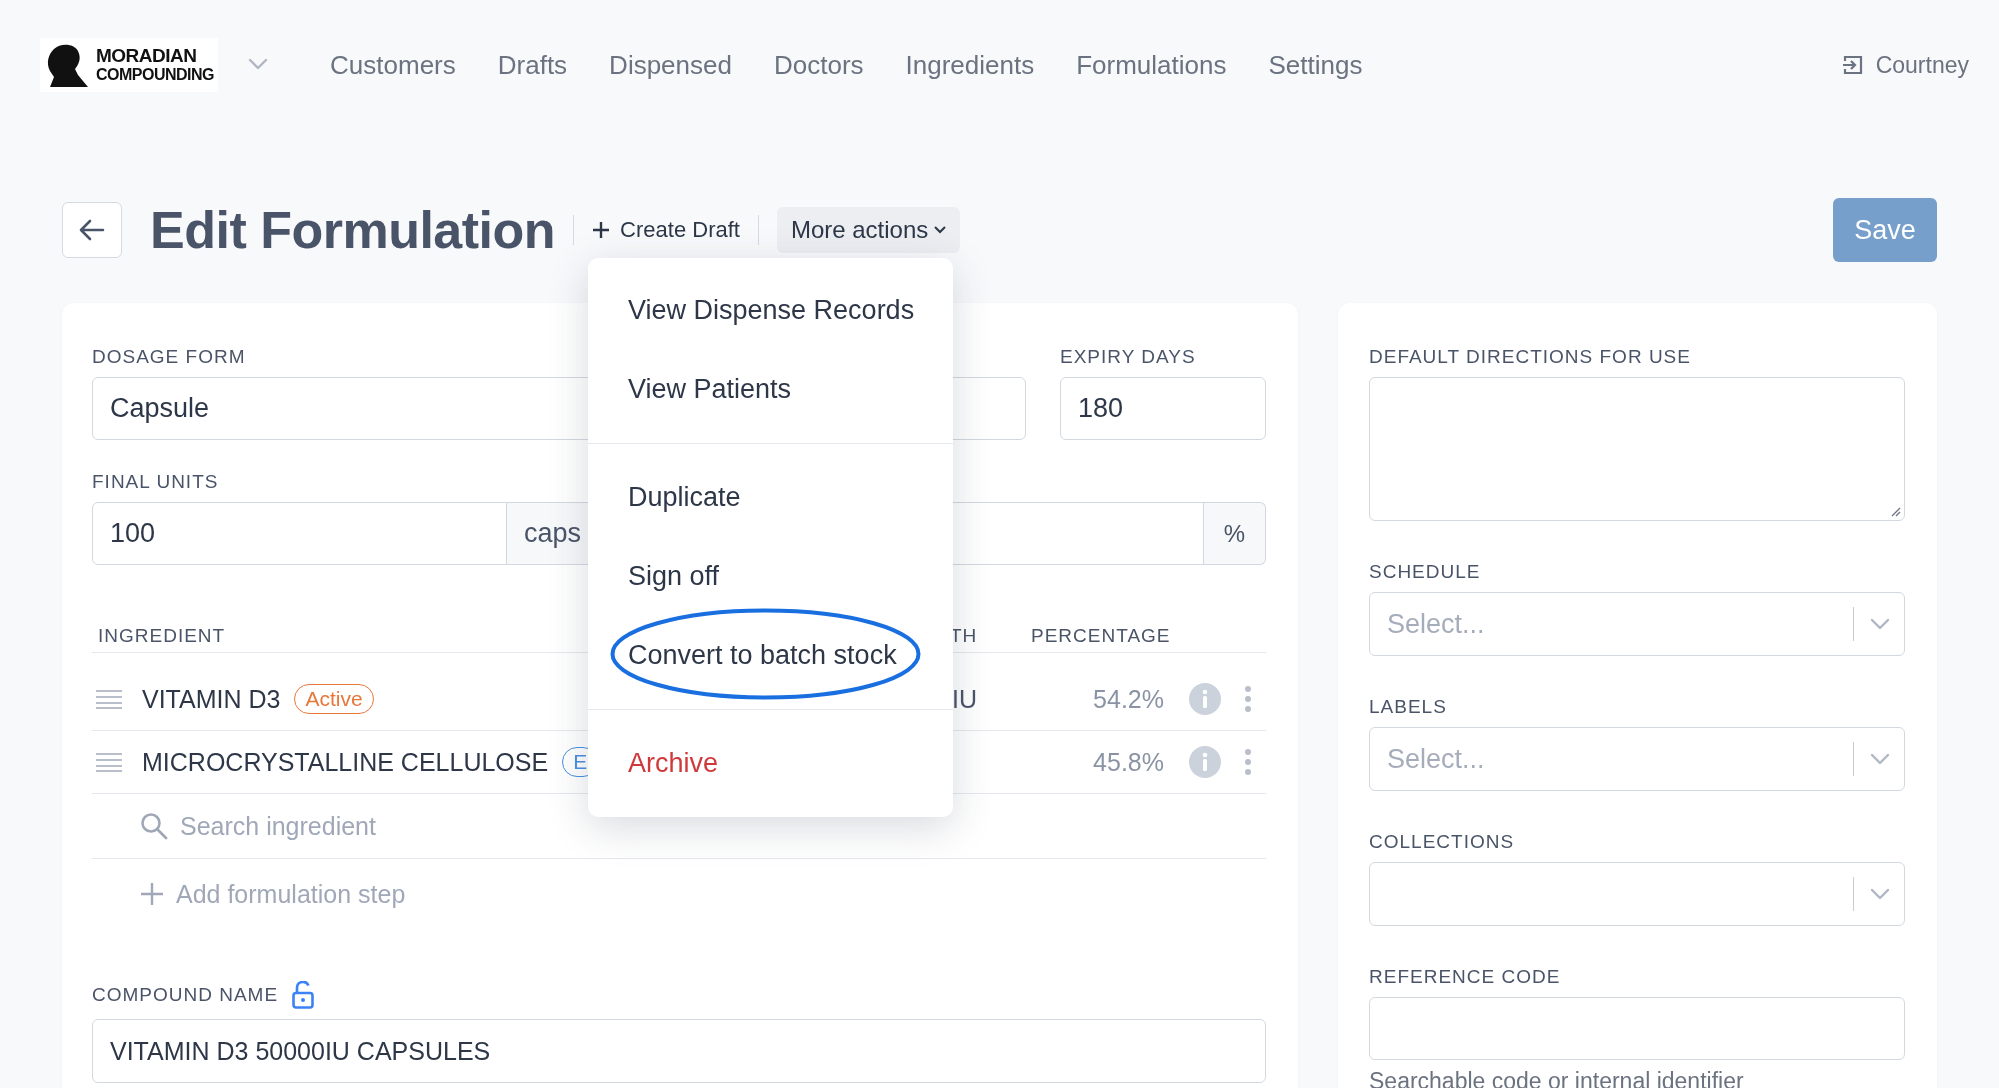 The width and height of the screenshot is (1999, 1088). I want to click on nav-link: Doctors, so click(818, 65).